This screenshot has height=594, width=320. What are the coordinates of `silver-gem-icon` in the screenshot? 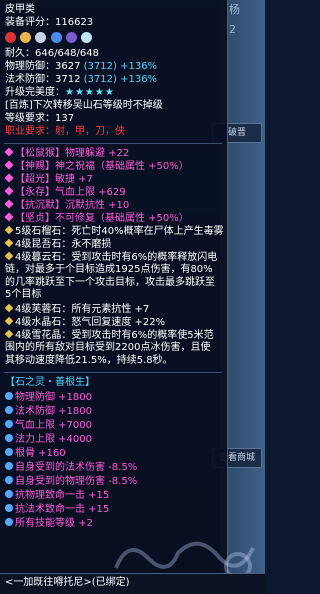 It's located at (41, 37).